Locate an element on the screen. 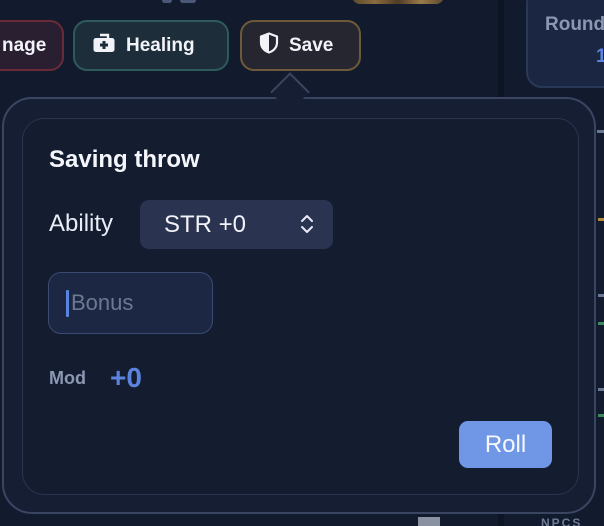 Image resolution: width=604 pixels, height=526 pixels. save-button: Save is located at coordinates (300, 45).